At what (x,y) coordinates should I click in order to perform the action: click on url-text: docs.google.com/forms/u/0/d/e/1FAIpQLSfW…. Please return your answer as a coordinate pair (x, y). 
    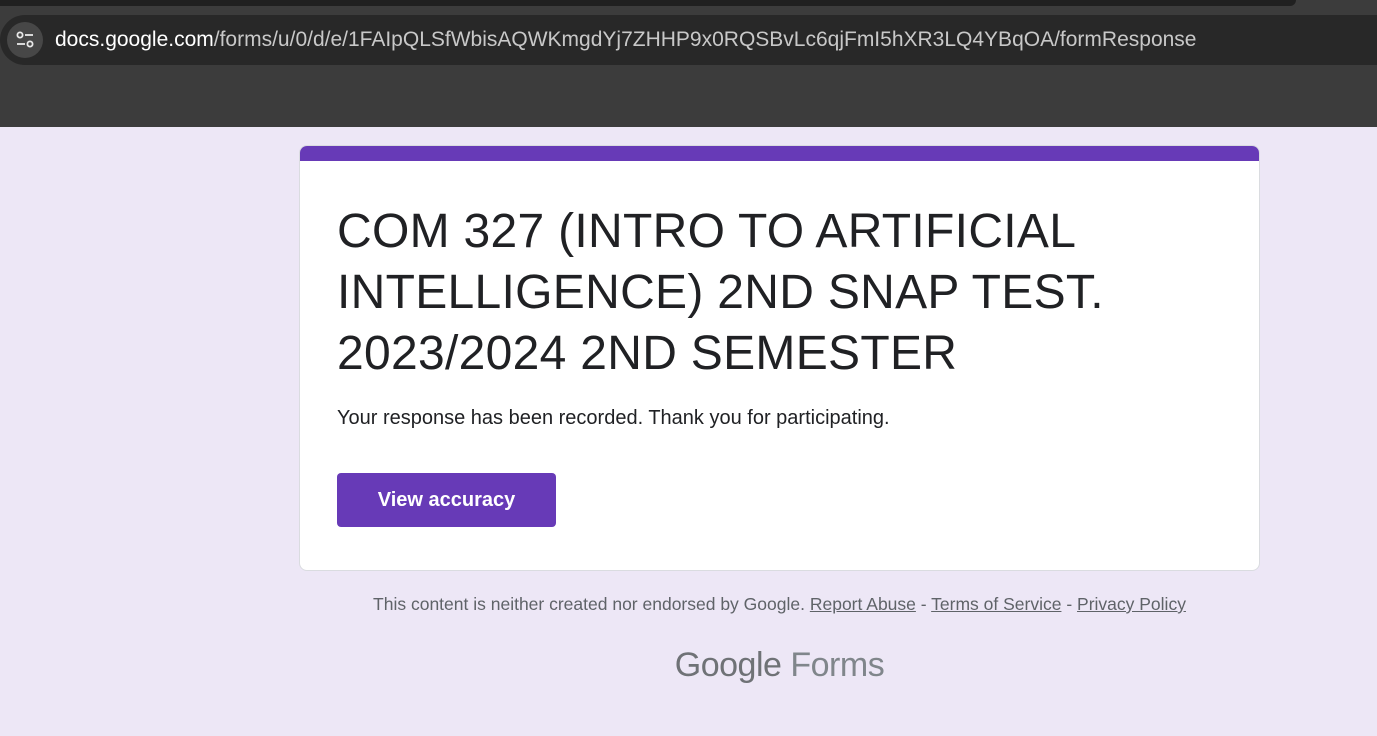
    Looking at the image, I should click on (625, 40).